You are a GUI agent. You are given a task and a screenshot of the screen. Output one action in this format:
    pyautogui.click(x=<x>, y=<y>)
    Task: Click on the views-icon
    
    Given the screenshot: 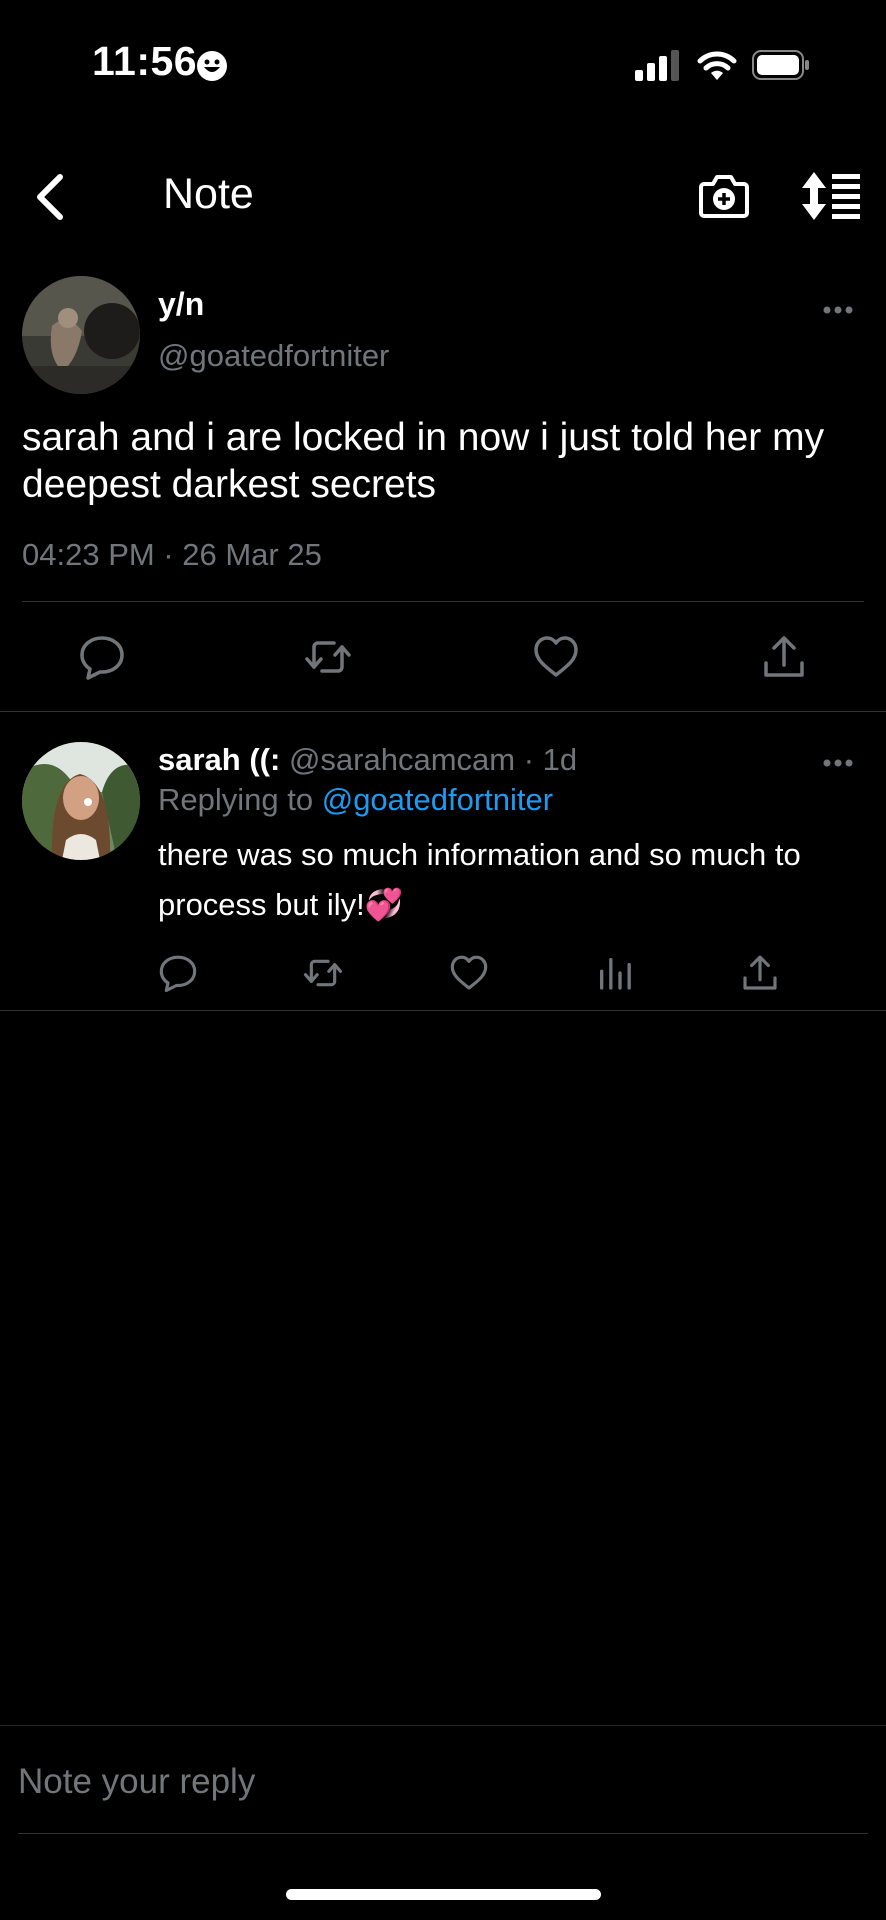 What is the action you would take?
    pyautogui.click(x=615, y=973)
    